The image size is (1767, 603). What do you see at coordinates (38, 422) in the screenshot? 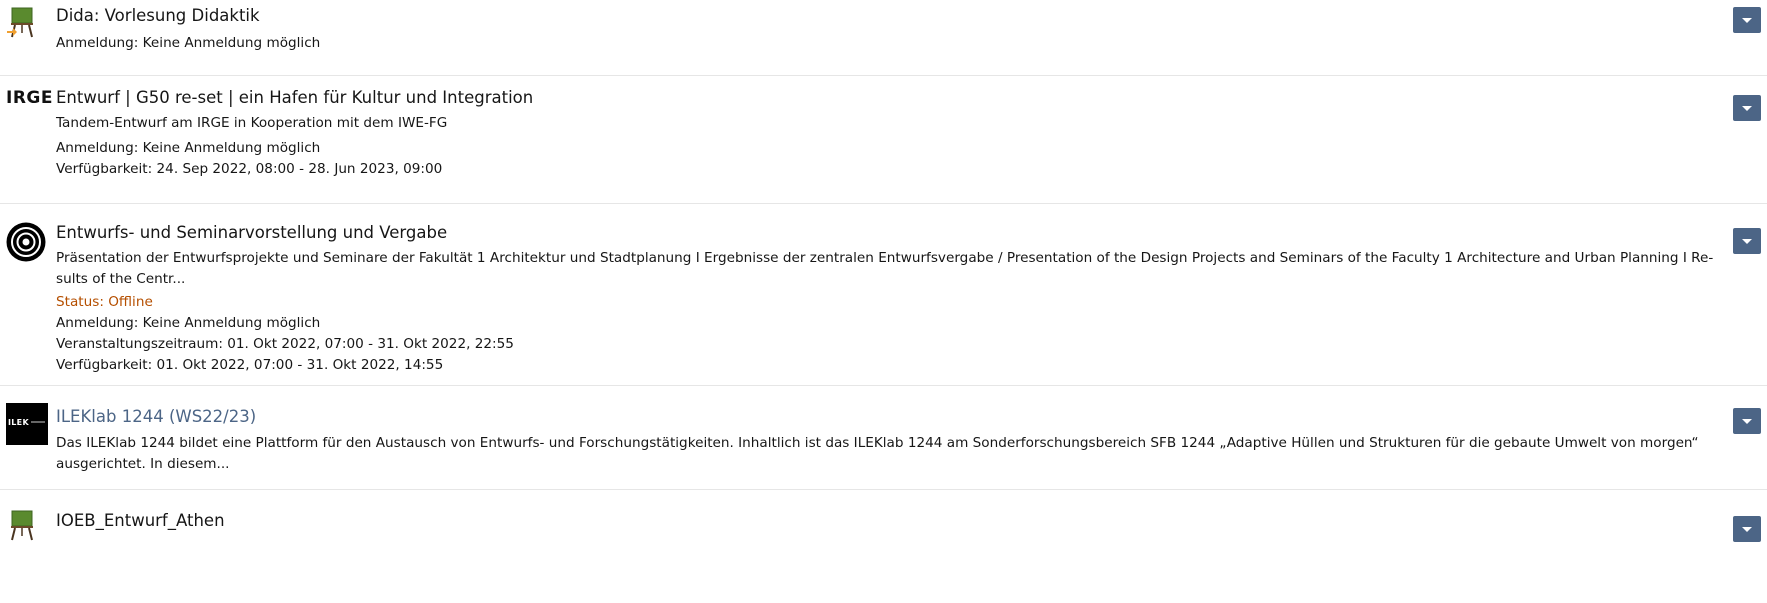
I see `ilek-logo-mark` at bounding box center [38, 422].